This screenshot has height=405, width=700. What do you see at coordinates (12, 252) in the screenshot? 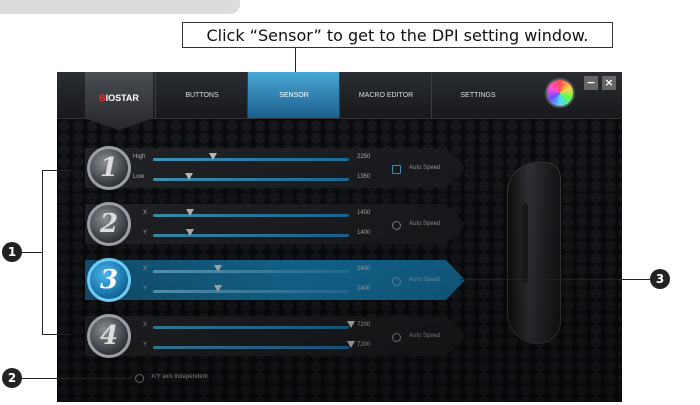
I see `marker-1: 1` at bounding box center [12, 252].